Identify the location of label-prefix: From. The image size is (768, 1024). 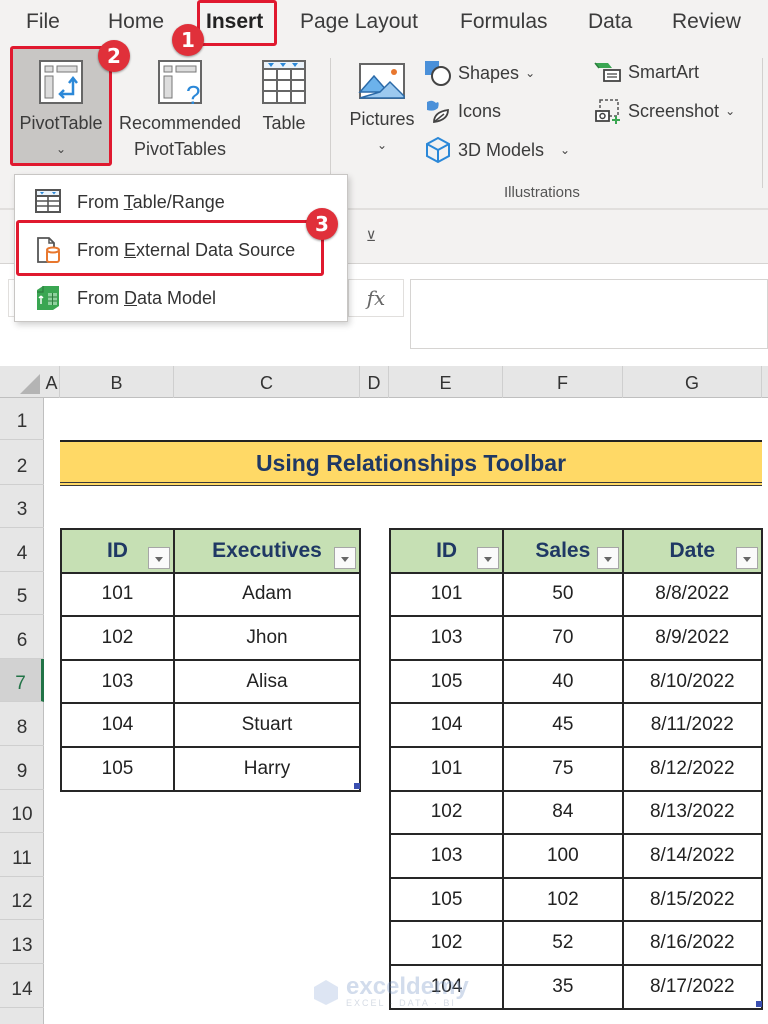
(100, 201).